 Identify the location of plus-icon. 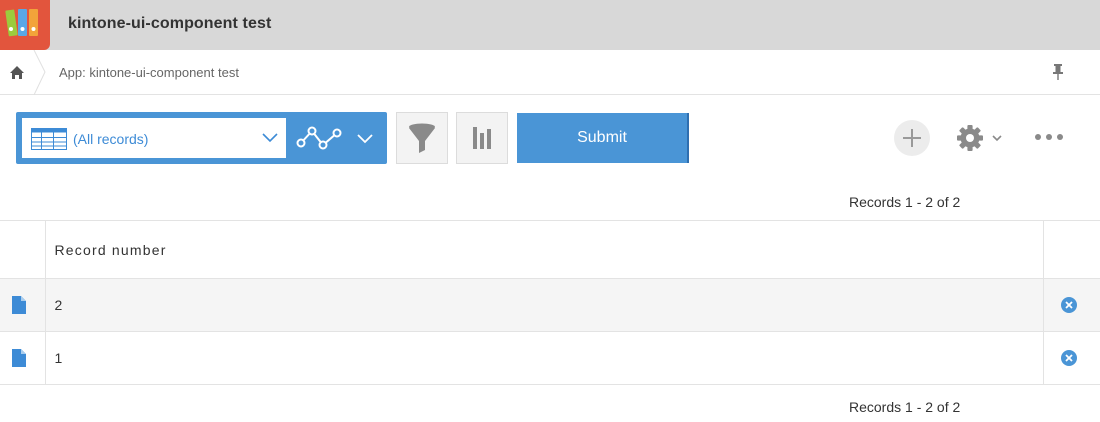
(912, 138).